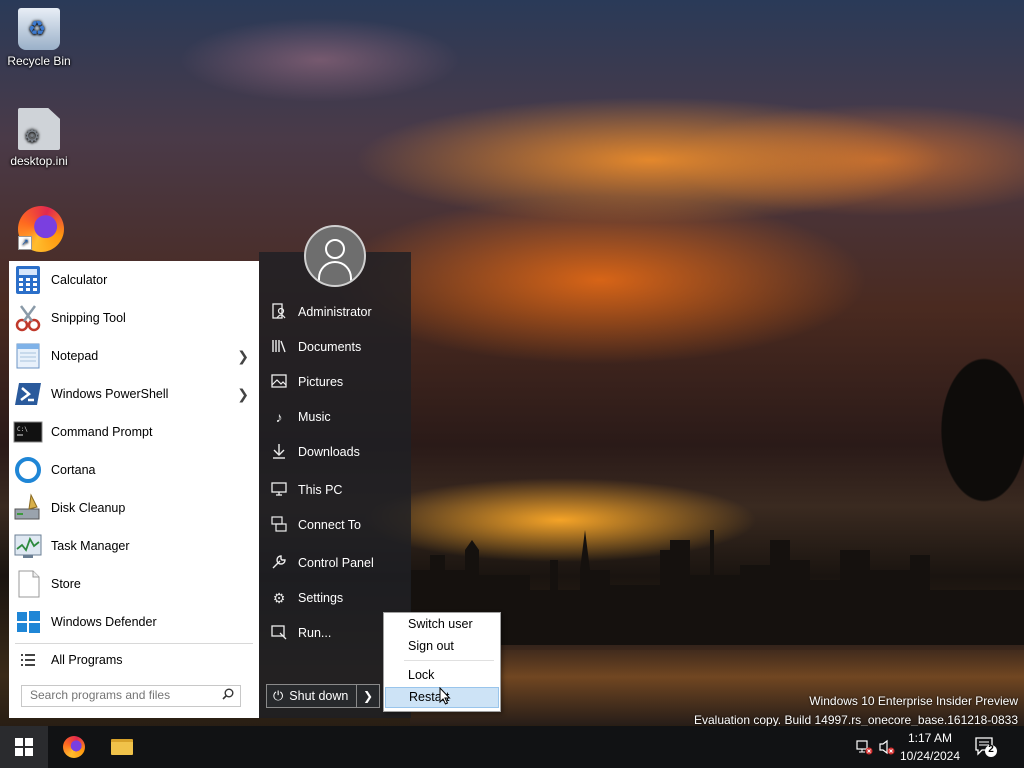  I want to click on menu-item-switch-user: Switch user, so click(442, 624).